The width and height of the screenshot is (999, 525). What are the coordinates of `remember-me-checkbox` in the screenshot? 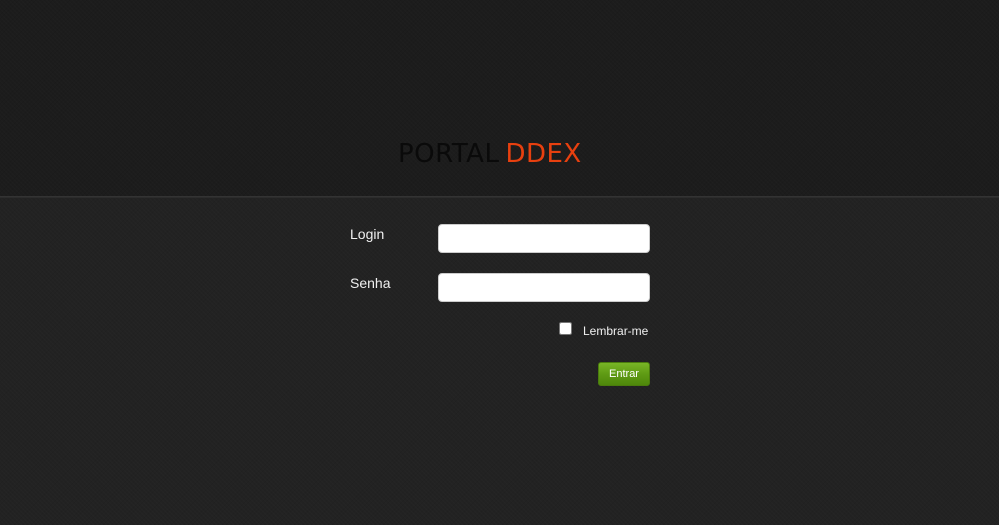 It's located at (565, 328).